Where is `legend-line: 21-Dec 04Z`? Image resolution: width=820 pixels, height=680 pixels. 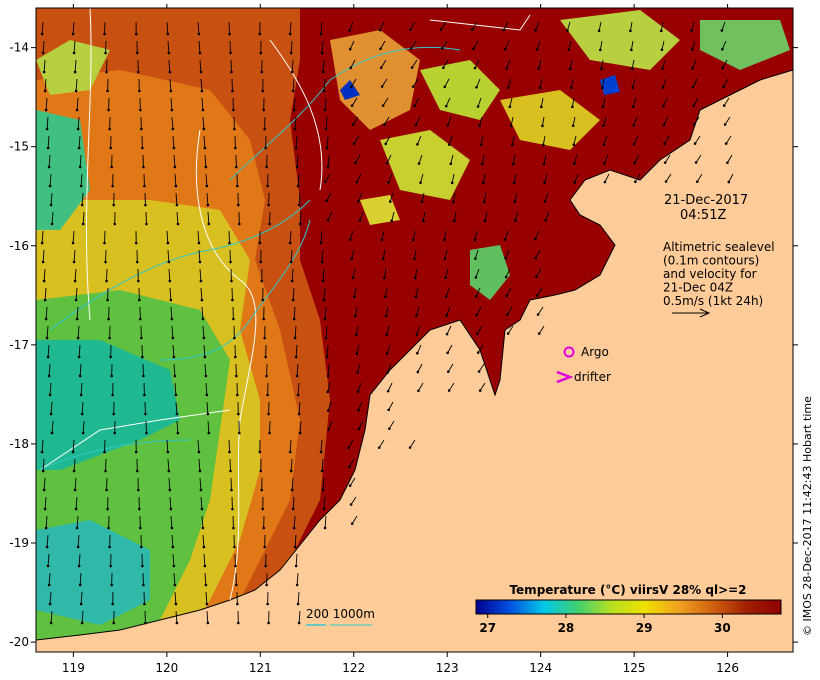
legend-line: 21-Dec 04Z is located at coordinates (698, 288).